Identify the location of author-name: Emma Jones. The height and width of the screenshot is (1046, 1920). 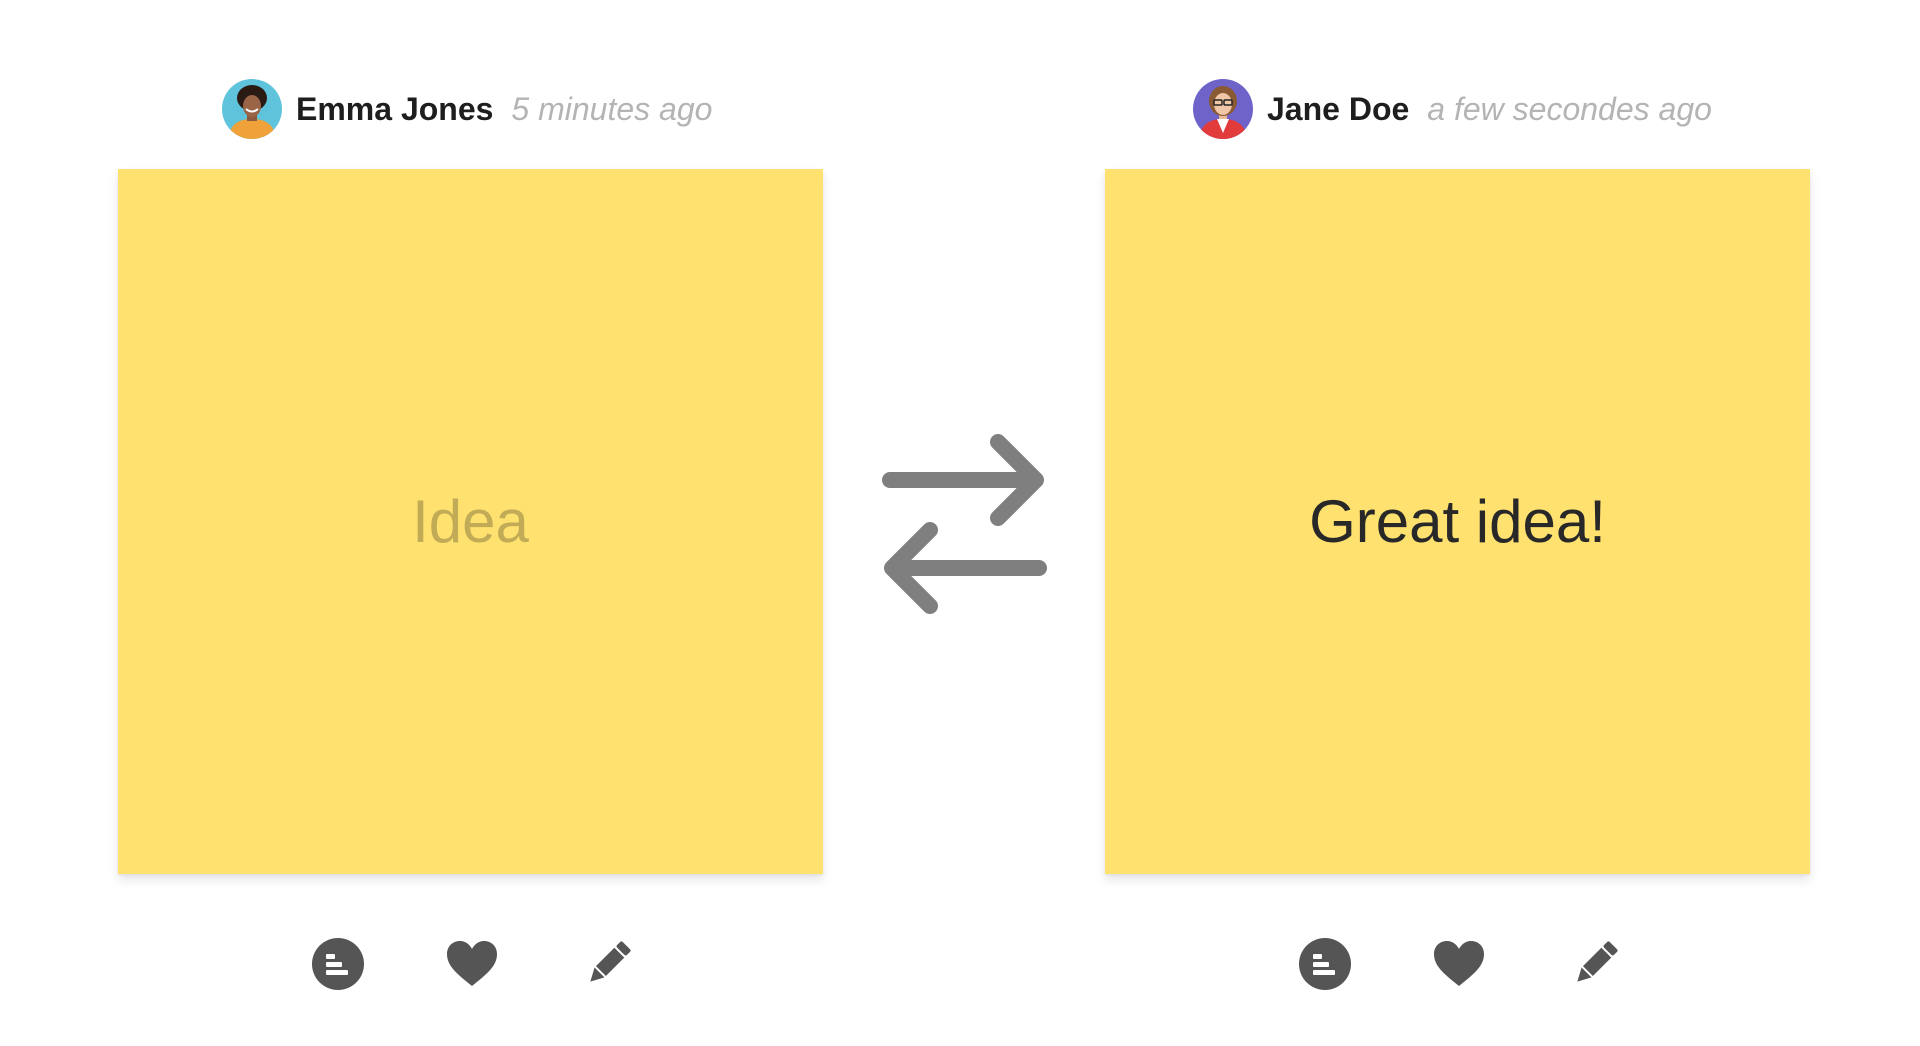
(395, 108).